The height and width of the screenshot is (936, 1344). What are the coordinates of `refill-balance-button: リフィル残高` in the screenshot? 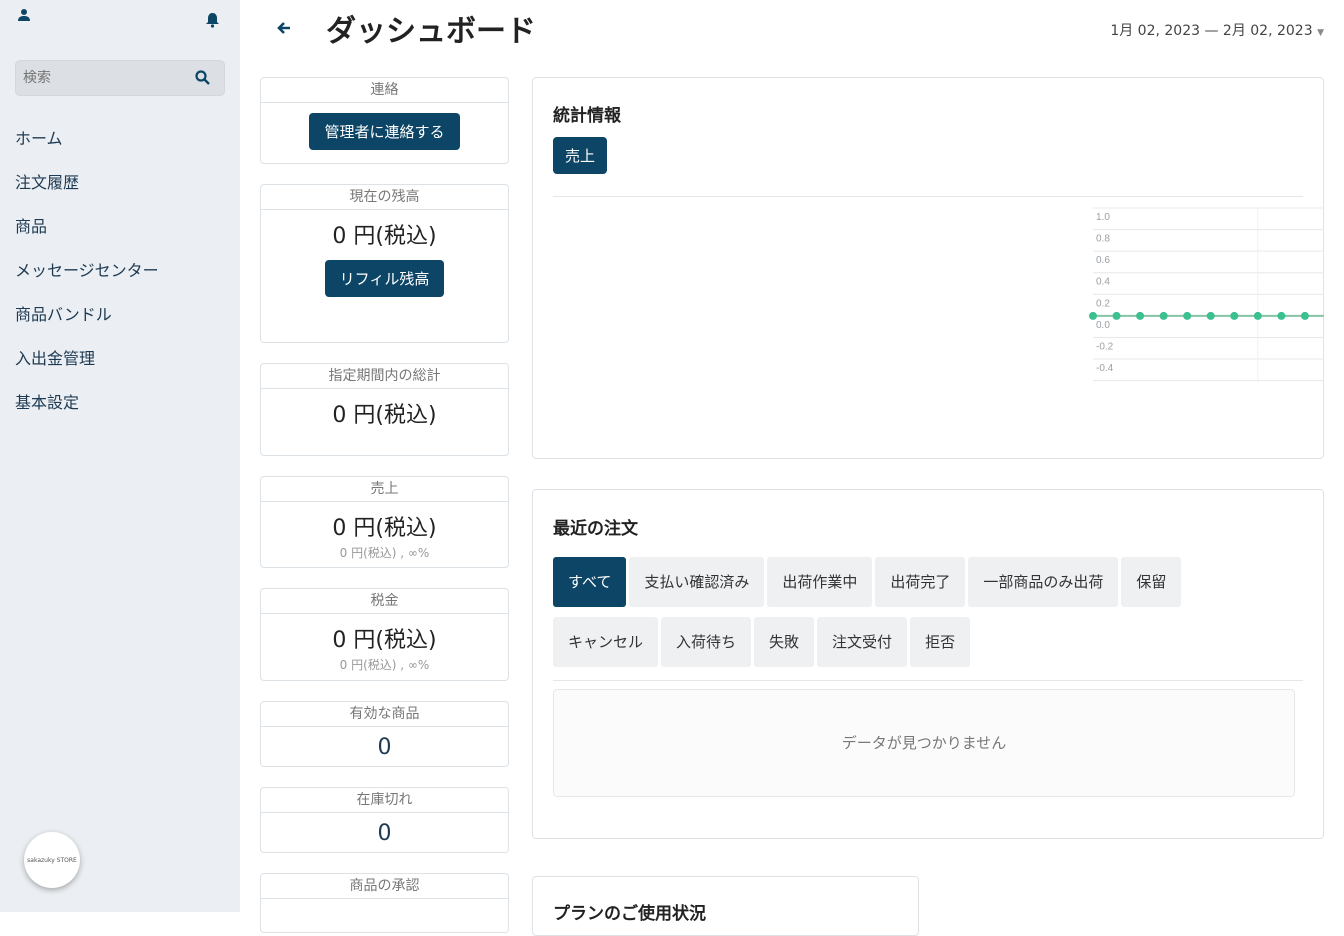 It's located at (384, 278).